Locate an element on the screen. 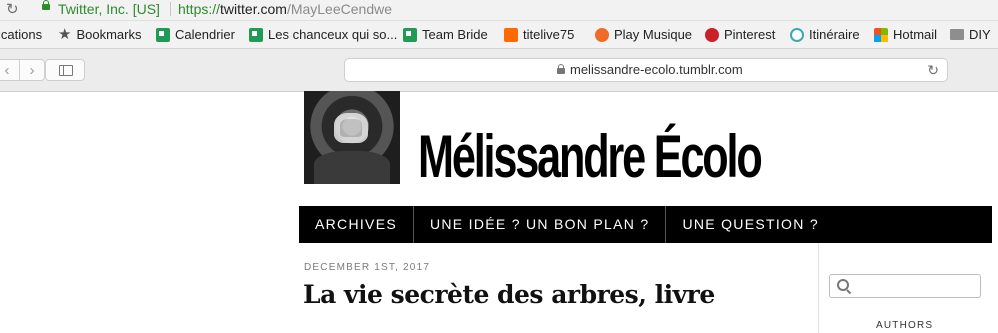  itinerary-icon is located at coordinates (797, 34).